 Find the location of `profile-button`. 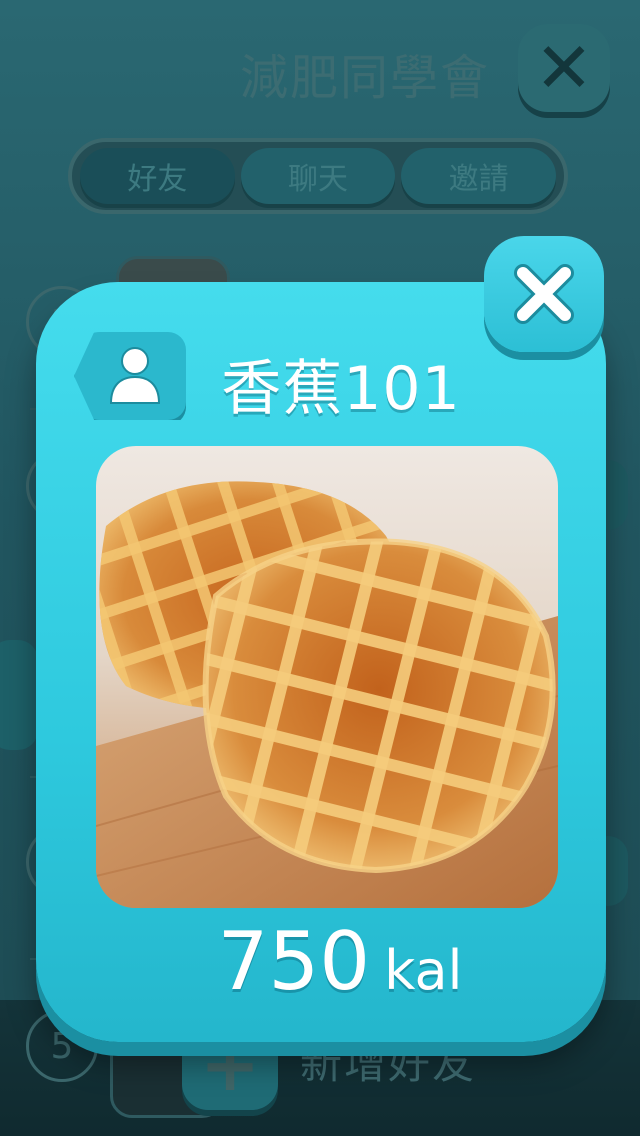

profile-button is located at coordinates (130, 376).